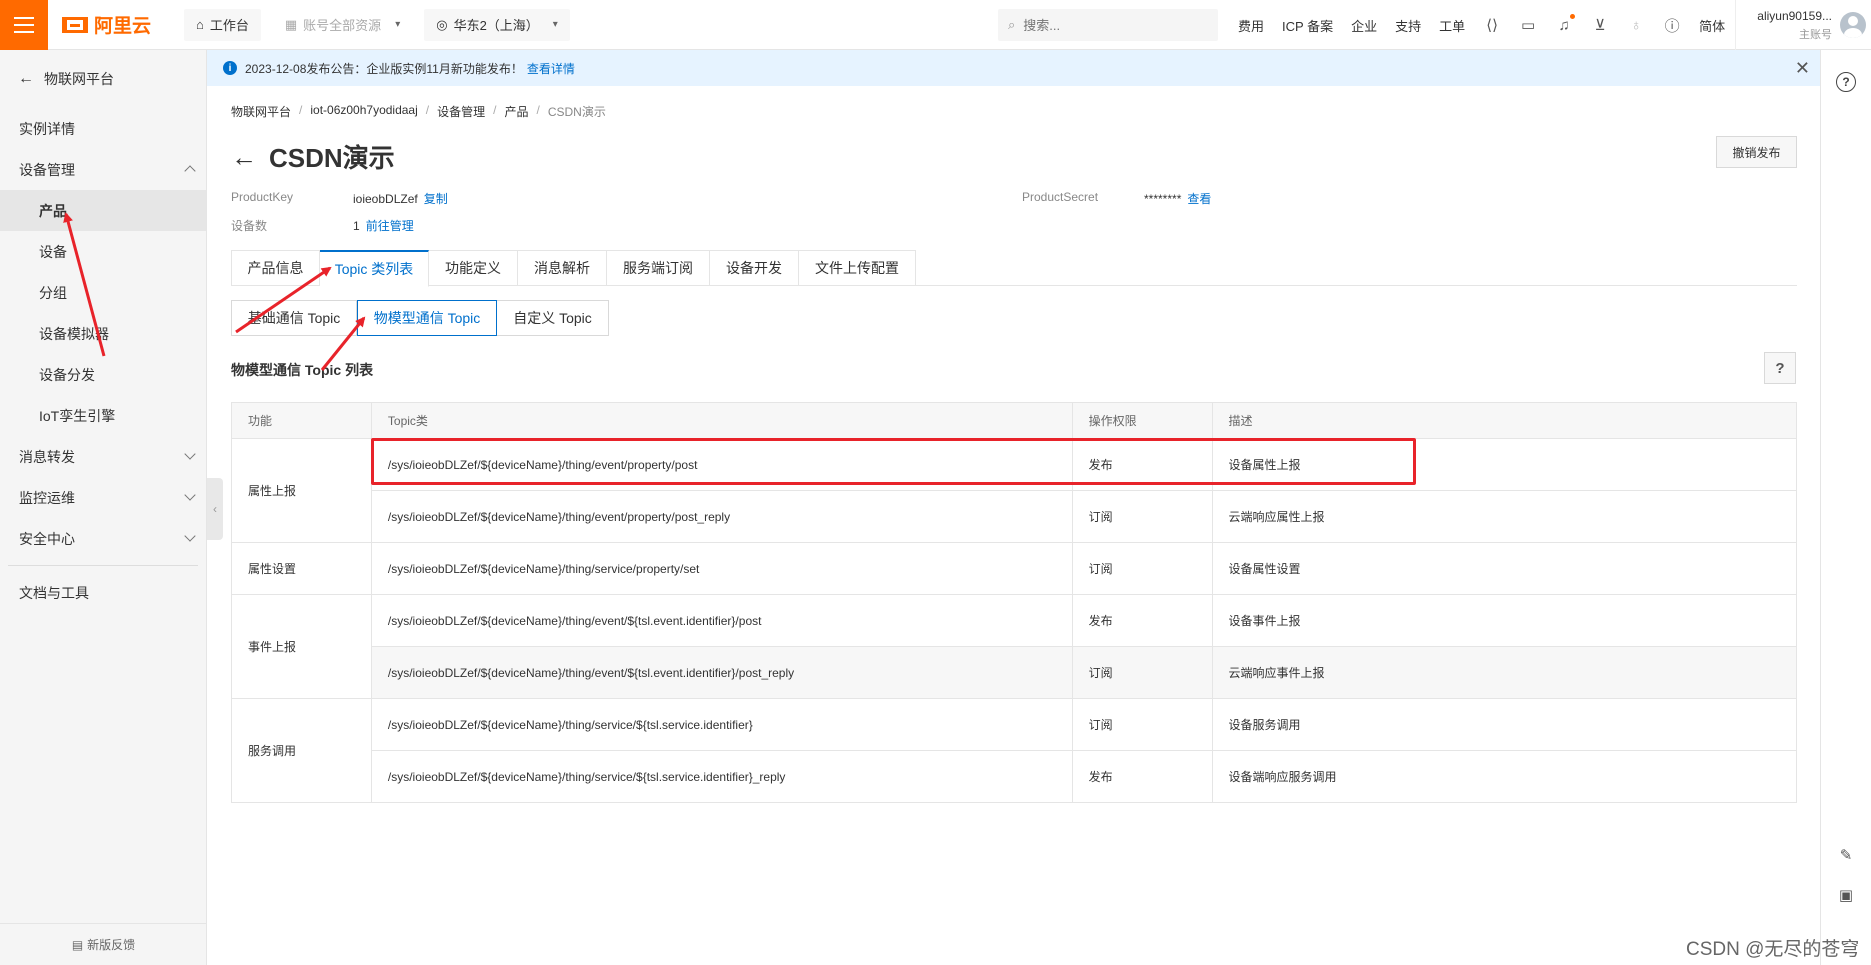 This screenshot has width=1871, height=965. Describe the element at coordinates (103, 210) in the screenshot. I see `sidebar-item-product: 产品` at that location.